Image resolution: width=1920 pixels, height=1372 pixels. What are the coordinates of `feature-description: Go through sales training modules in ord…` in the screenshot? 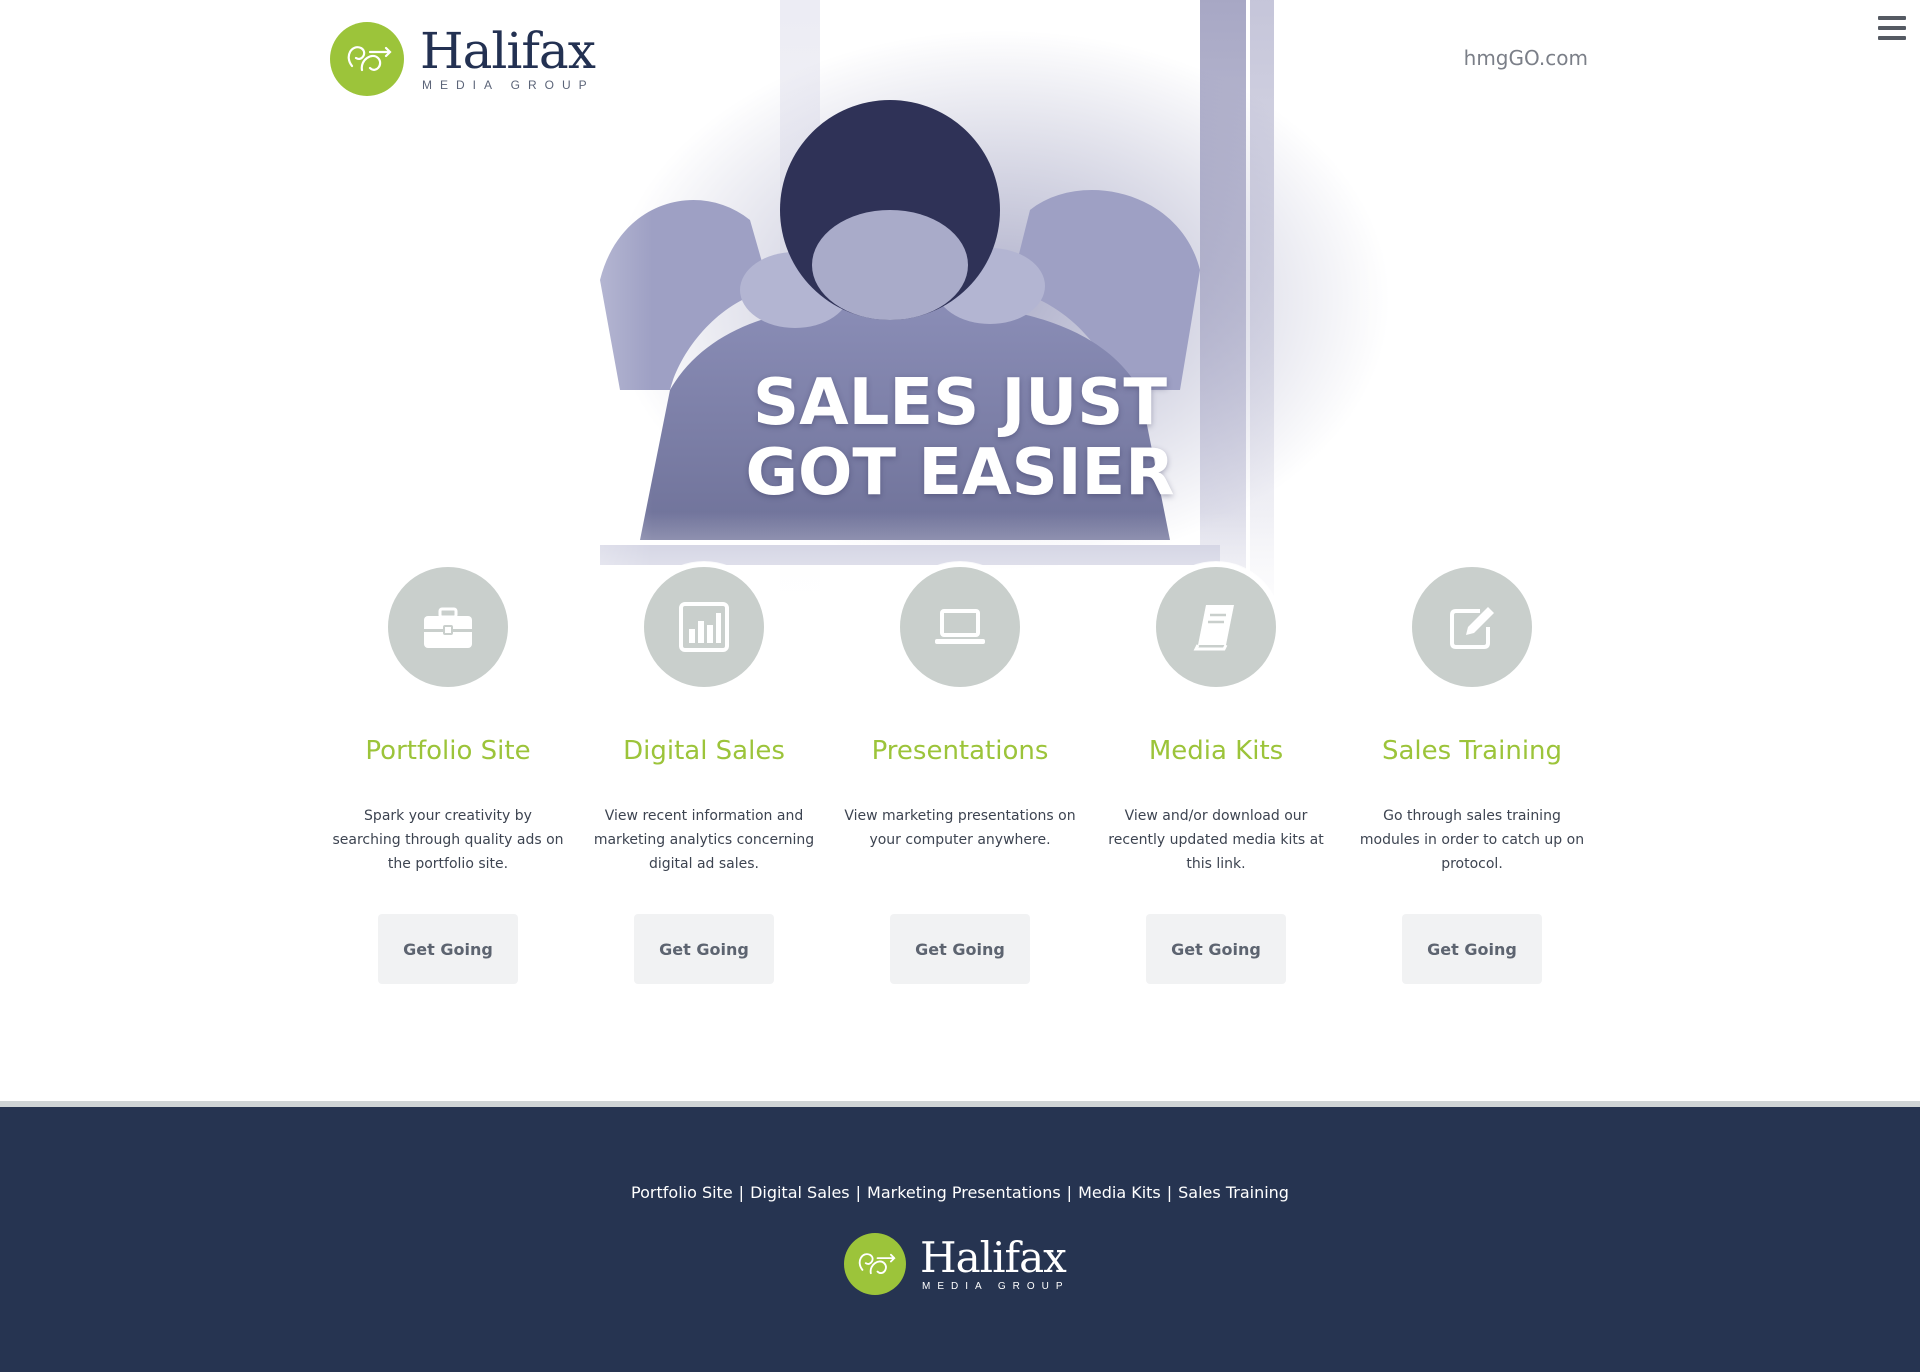 It's located at (1472, 840).